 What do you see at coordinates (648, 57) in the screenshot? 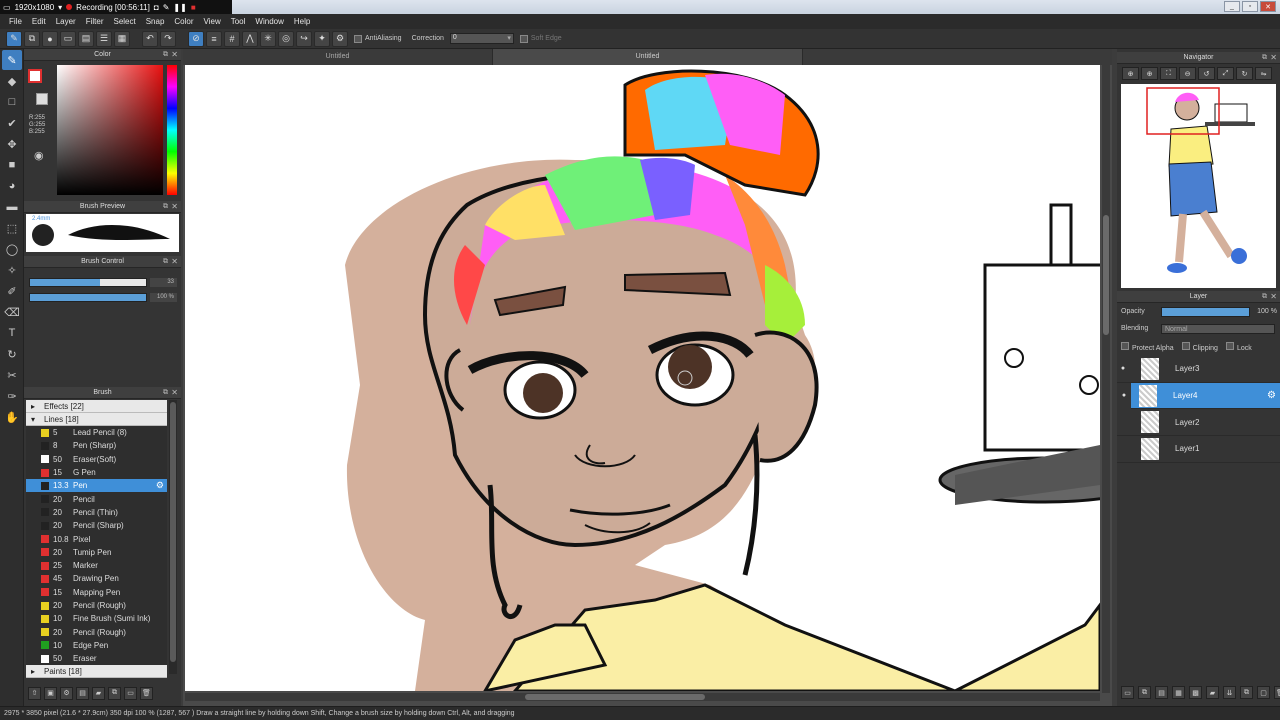
I see `document-tab-active: Untitled` at bounding box center [648, 57].